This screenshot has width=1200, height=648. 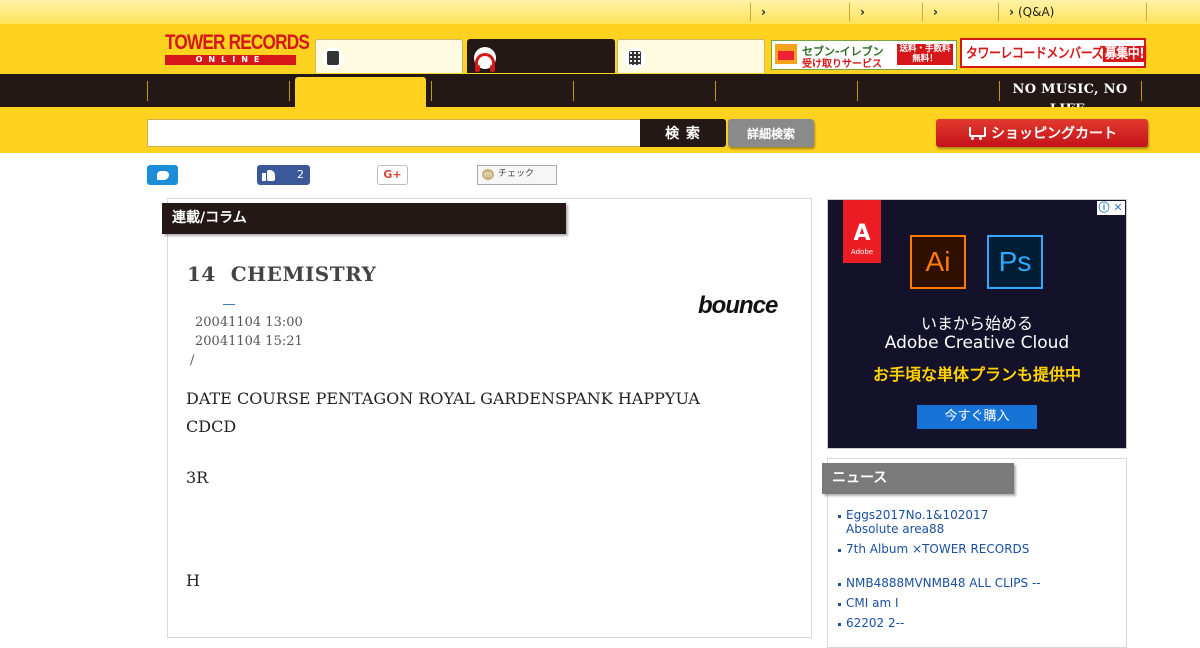 I want to click on news-item: 62202 2--, so click(x=875, y=623).